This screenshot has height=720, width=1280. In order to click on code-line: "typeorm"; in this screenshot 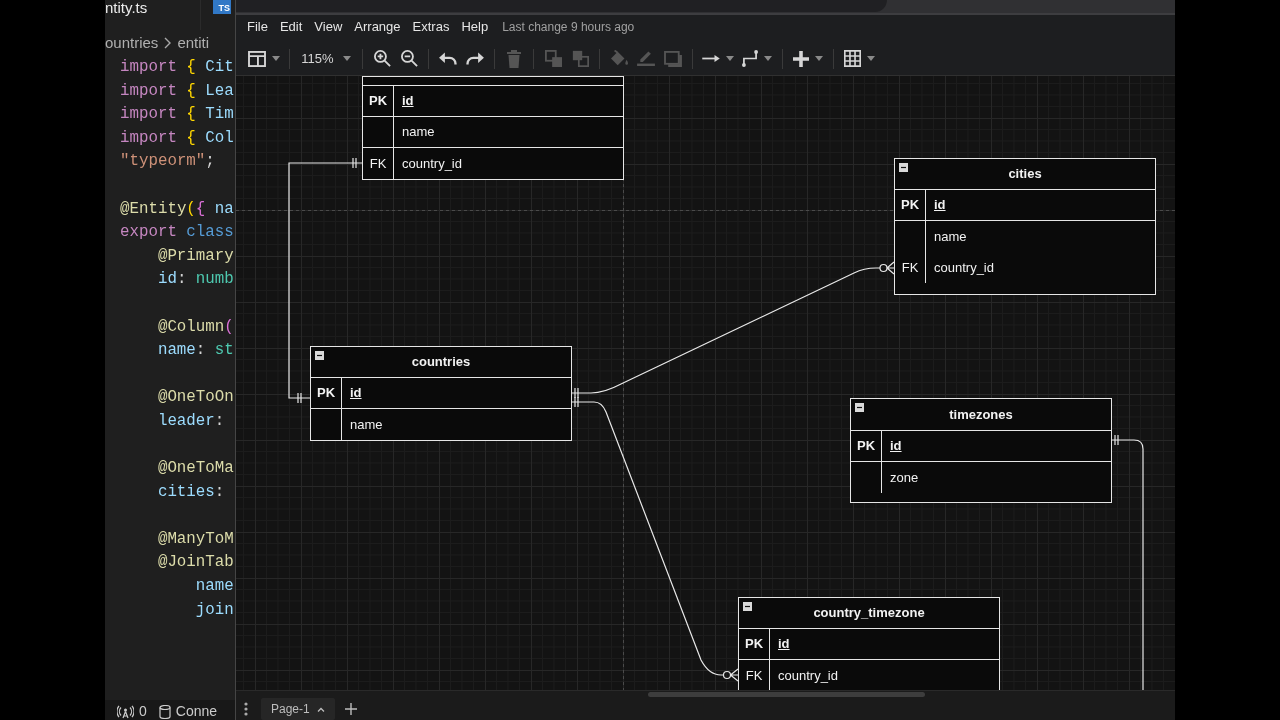, I will do `click(167, 162)`.